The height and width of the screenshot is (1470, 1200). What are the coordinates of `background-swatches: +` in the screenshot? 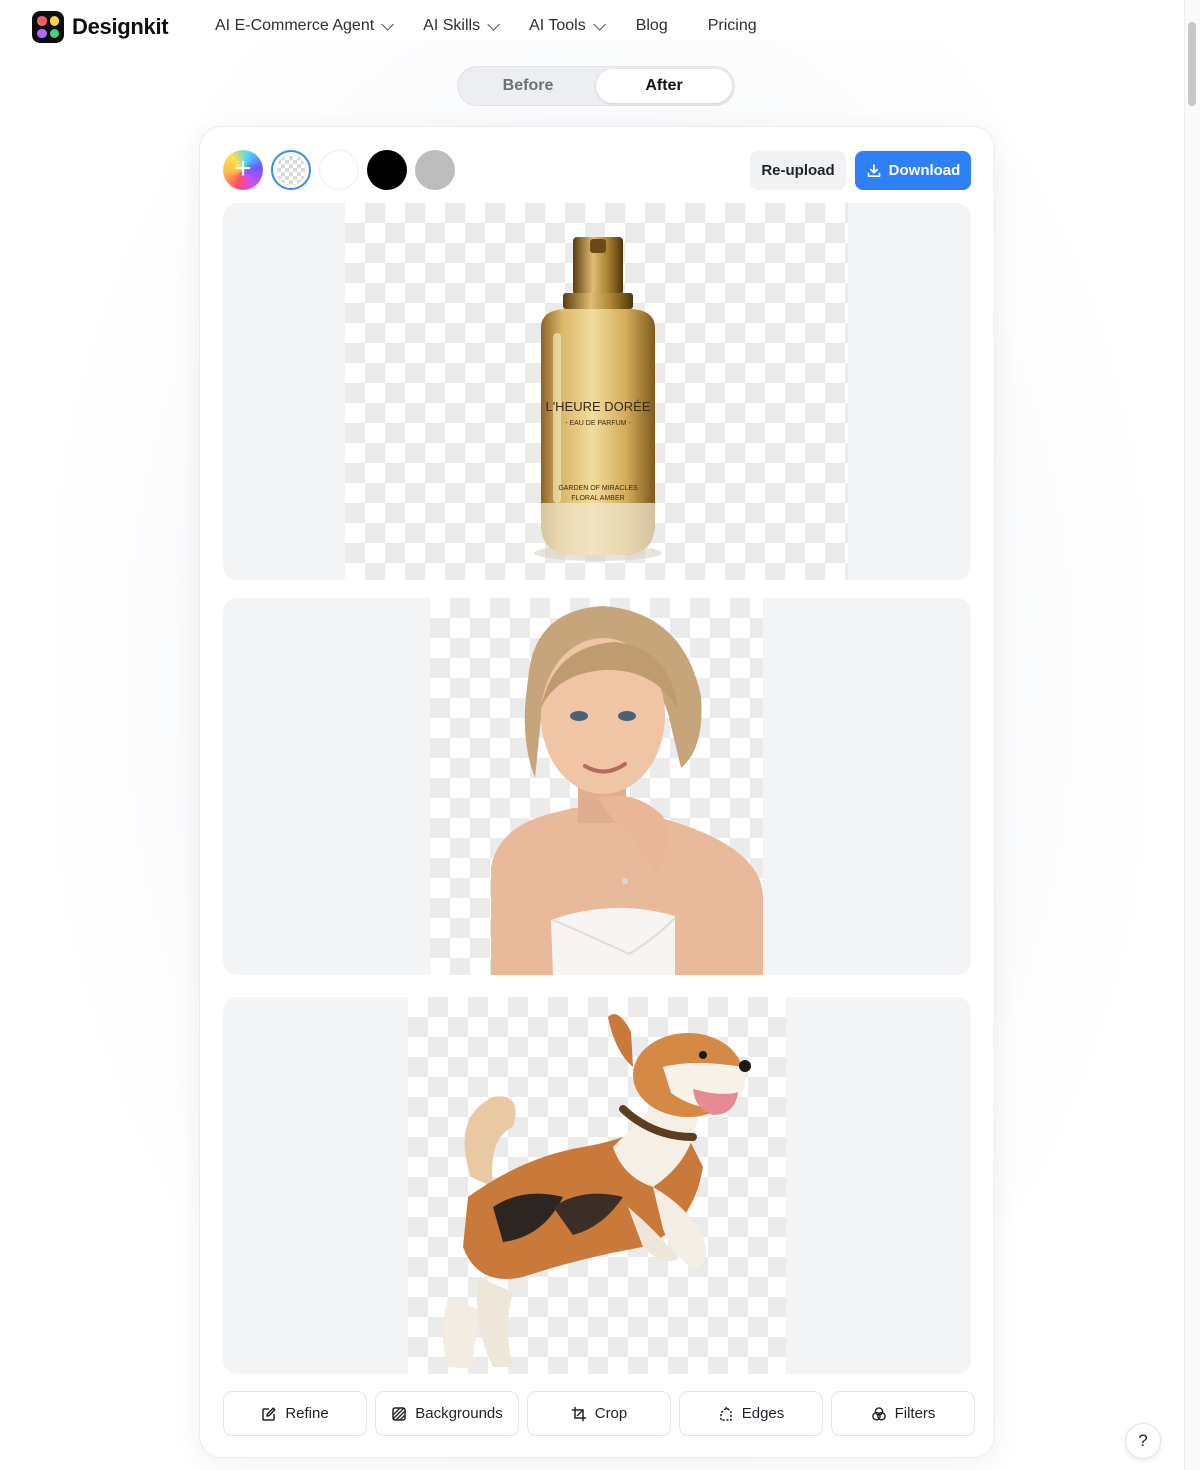 It's located at (339, 170).